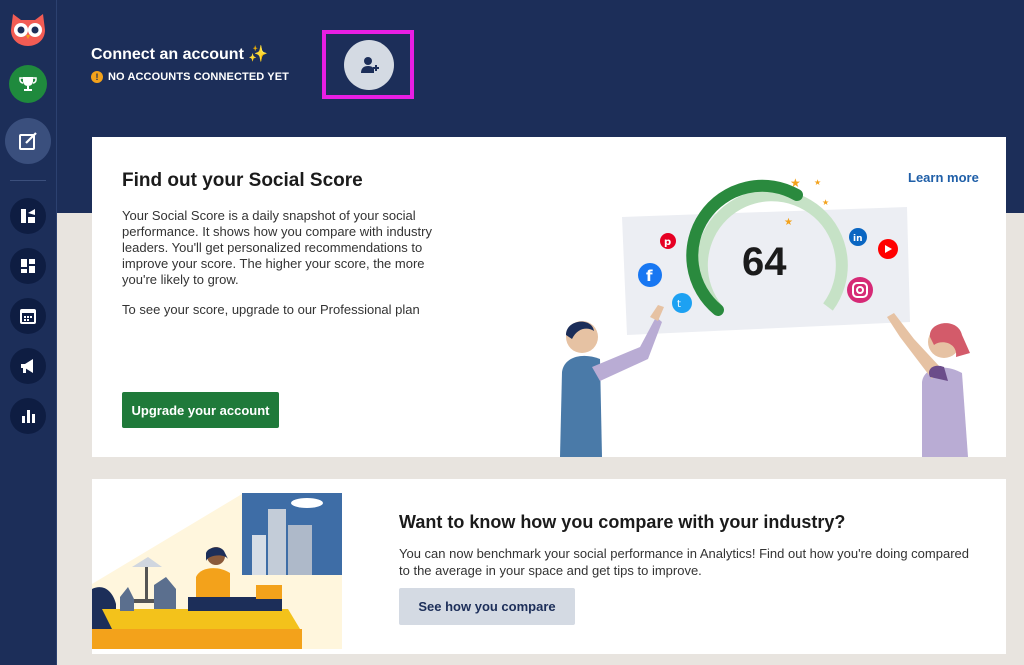  Describe the element at coordinates (198, 77) in the screenshot. I see `connection-status-text: NO ACCOUNTS CONNECTED YET` at that location.